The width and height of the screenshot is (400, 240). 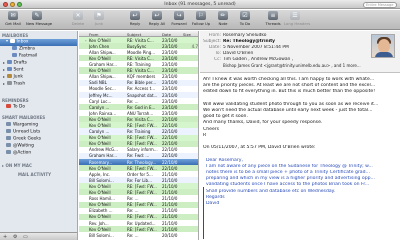 I want to click on search-input: Entire Message, so click(x=380, y=4).